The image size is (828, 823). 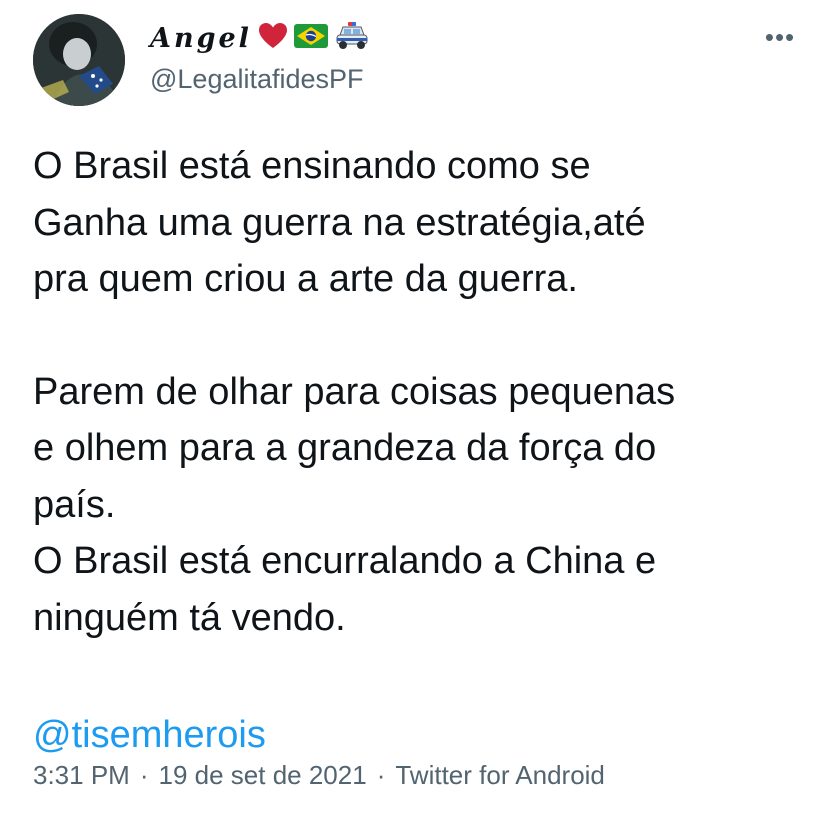 I want to click on red-heart-icon, so click(x=273, y=38).